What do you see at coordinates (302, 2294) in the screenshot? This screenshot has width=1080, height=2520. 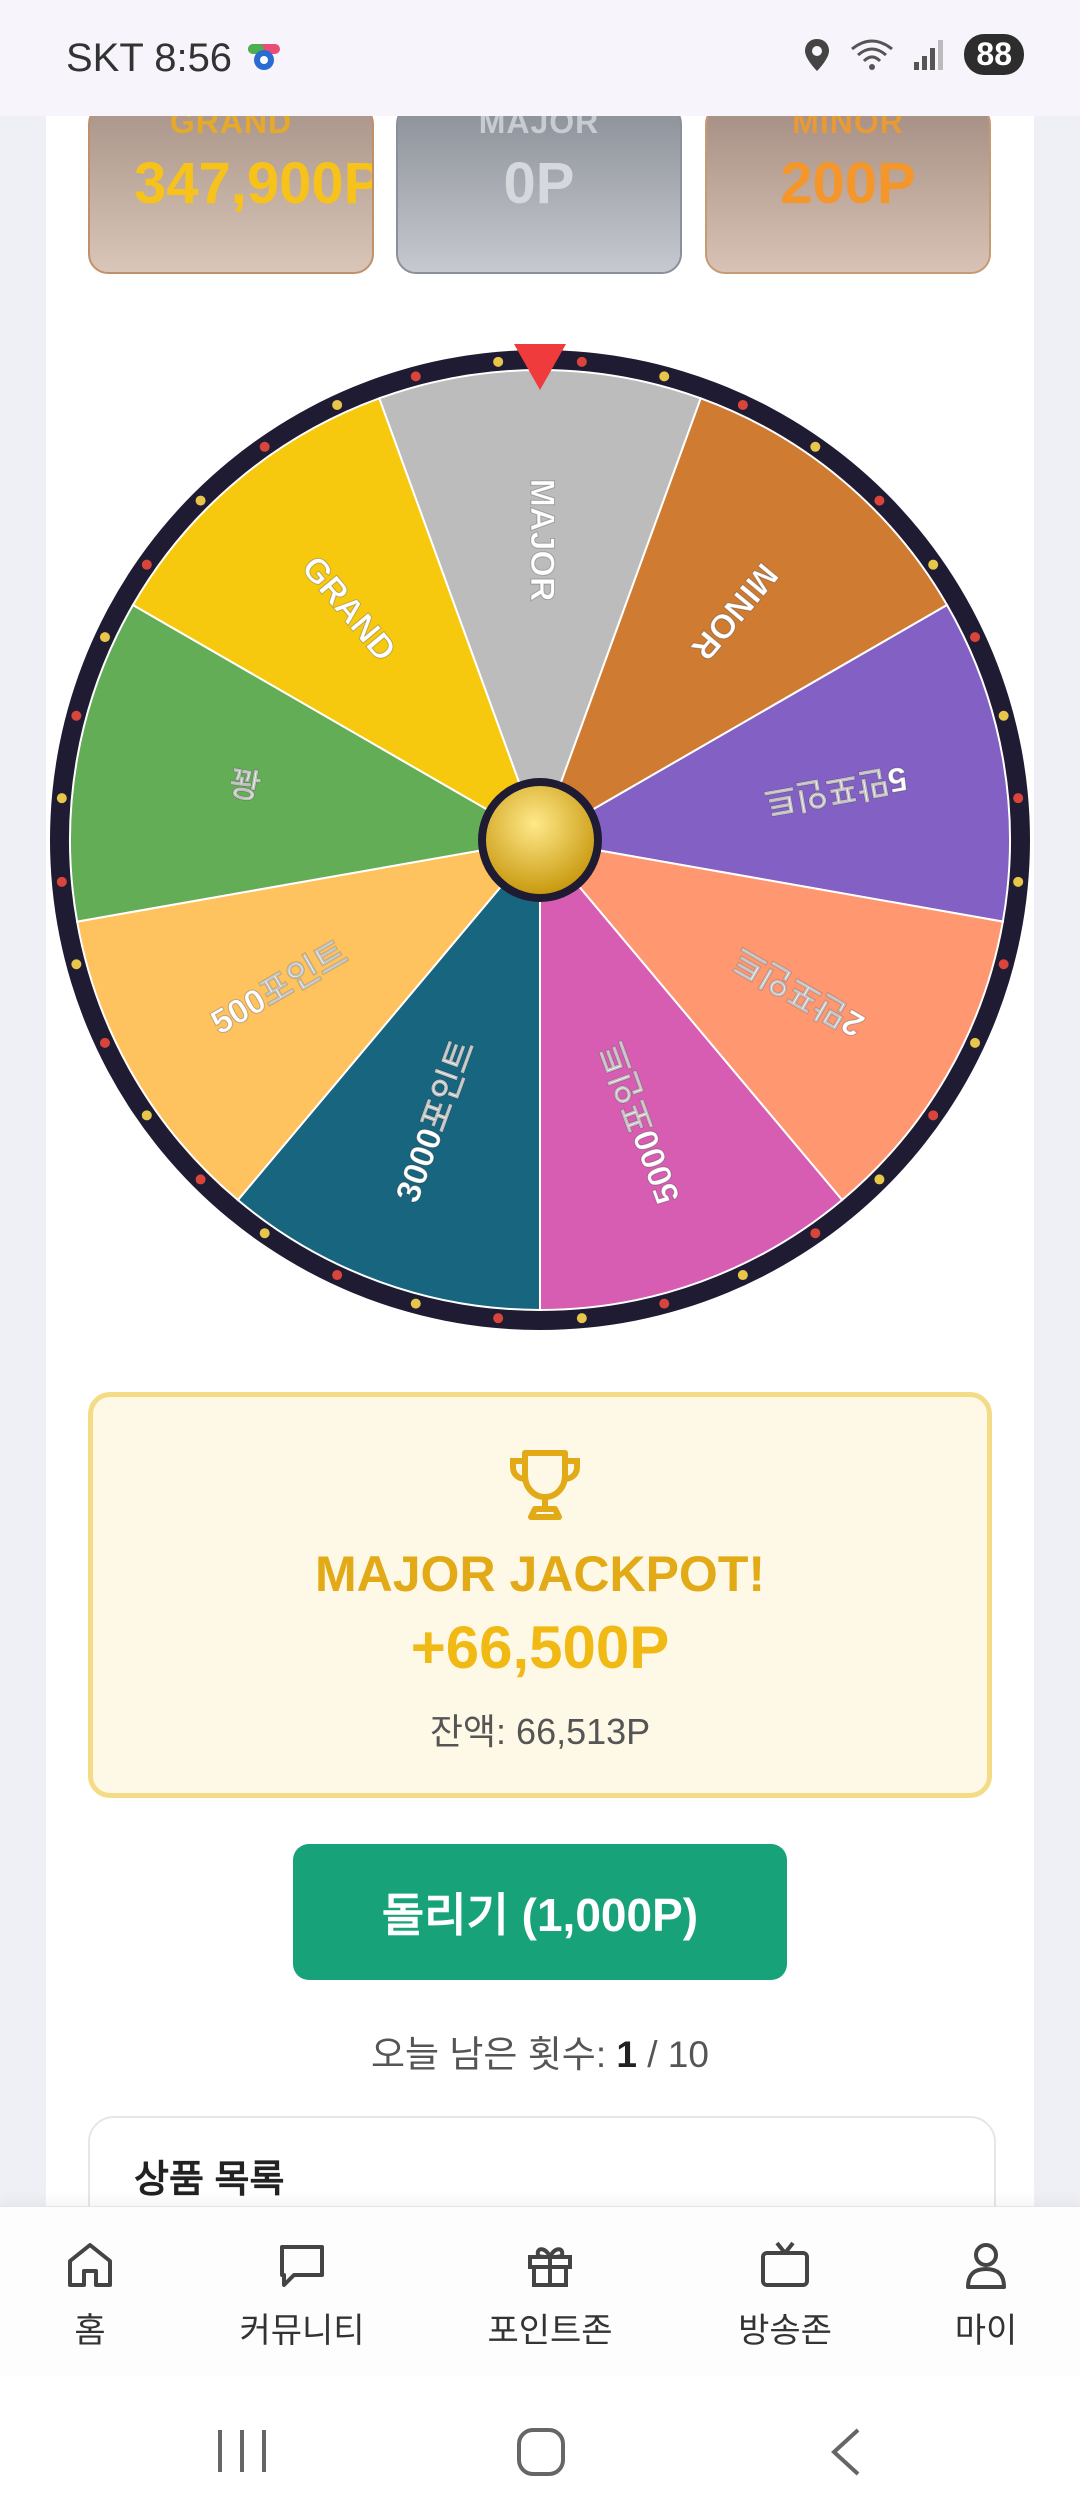 I see `nav-community: 커뮤니티` at bounding box center [302, 2294].